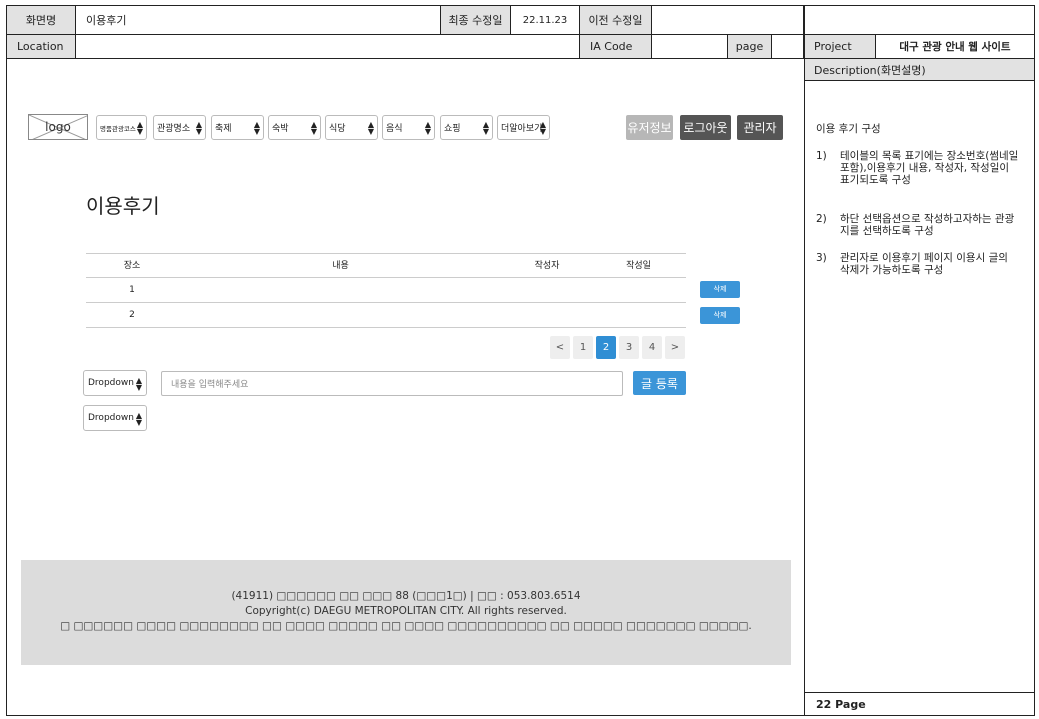 The width and height of the screenshot is (1039, 719). What do you see at coordinates (340, 266) in the screenshot?
I see `column-header-content: 내용` at bounding box center [340, 266].